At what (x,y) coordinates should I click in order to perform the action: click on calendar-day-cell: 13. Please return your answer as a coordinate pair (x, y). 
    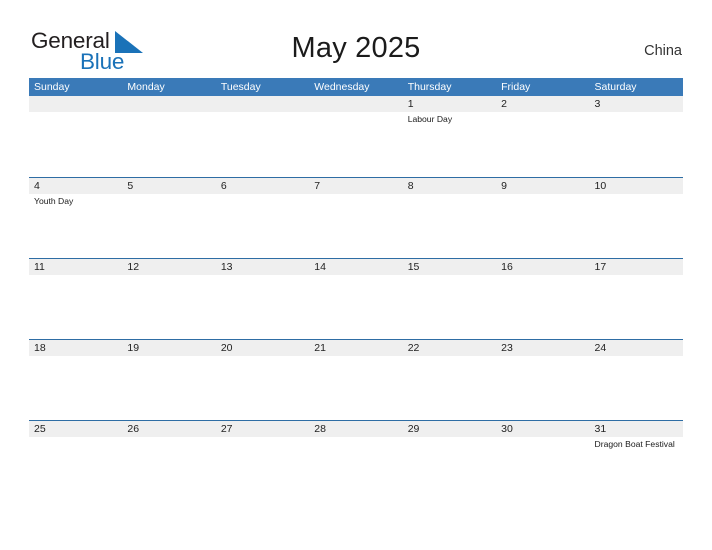
    Looking at the image, I should click on (262, 299).